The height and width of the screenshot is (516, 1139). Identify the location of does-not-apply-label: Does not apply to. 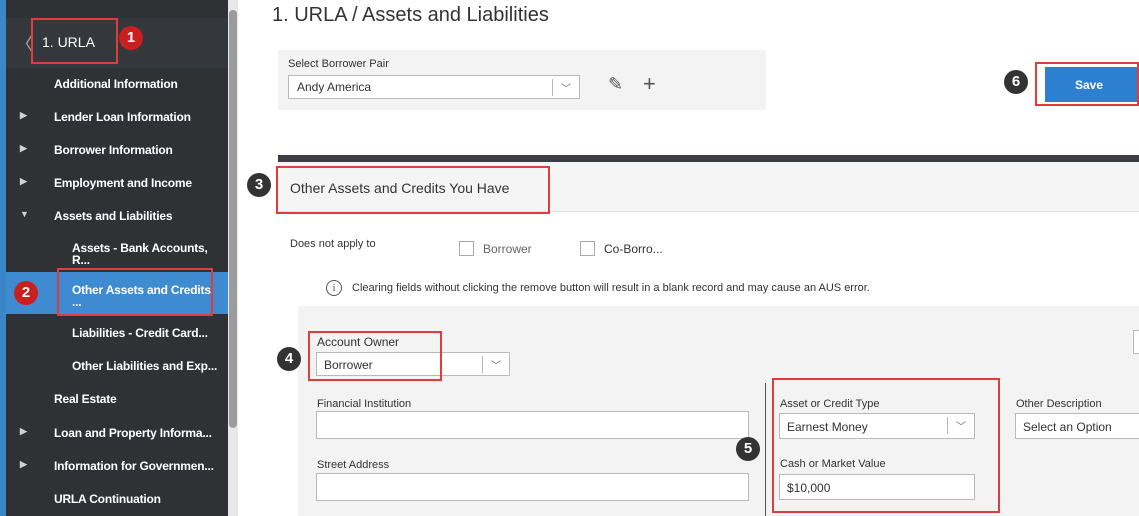
(333, 244).